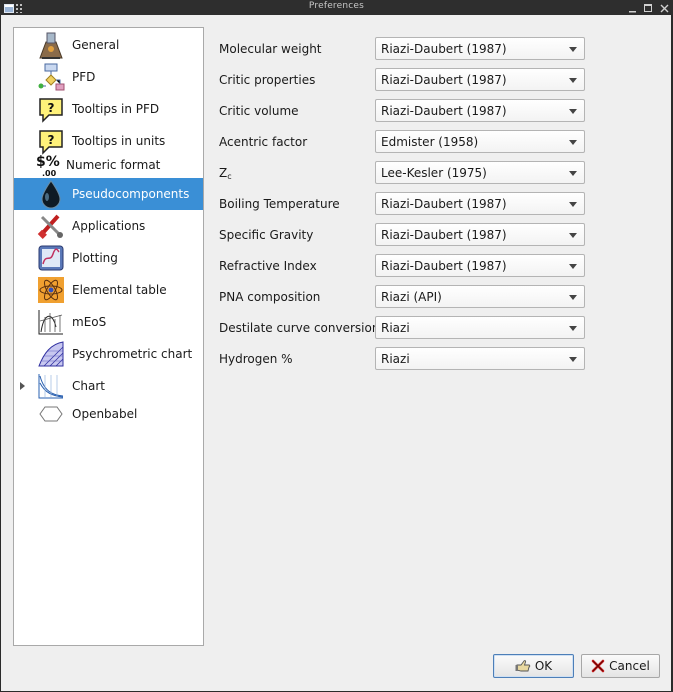 The height and width of the screenshot is (692, 673). Describe the element at coordinates (108, 414) in the screenshot. I see `sidebar-item-openbabel: Openbabel` at that location.